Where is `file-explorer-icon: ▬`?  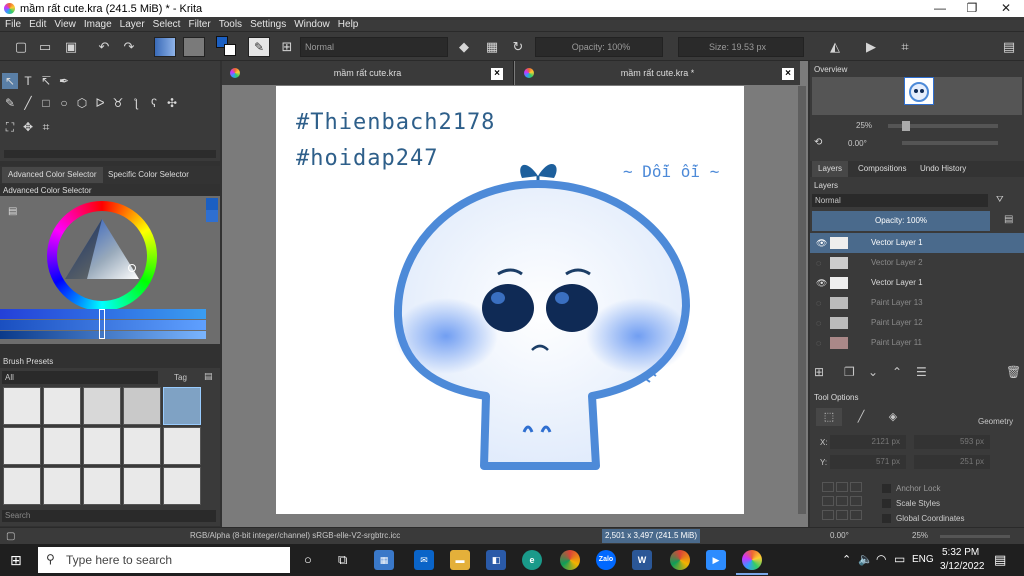
file-explorer-icon: ▬ is located at coordinates (460, 560).